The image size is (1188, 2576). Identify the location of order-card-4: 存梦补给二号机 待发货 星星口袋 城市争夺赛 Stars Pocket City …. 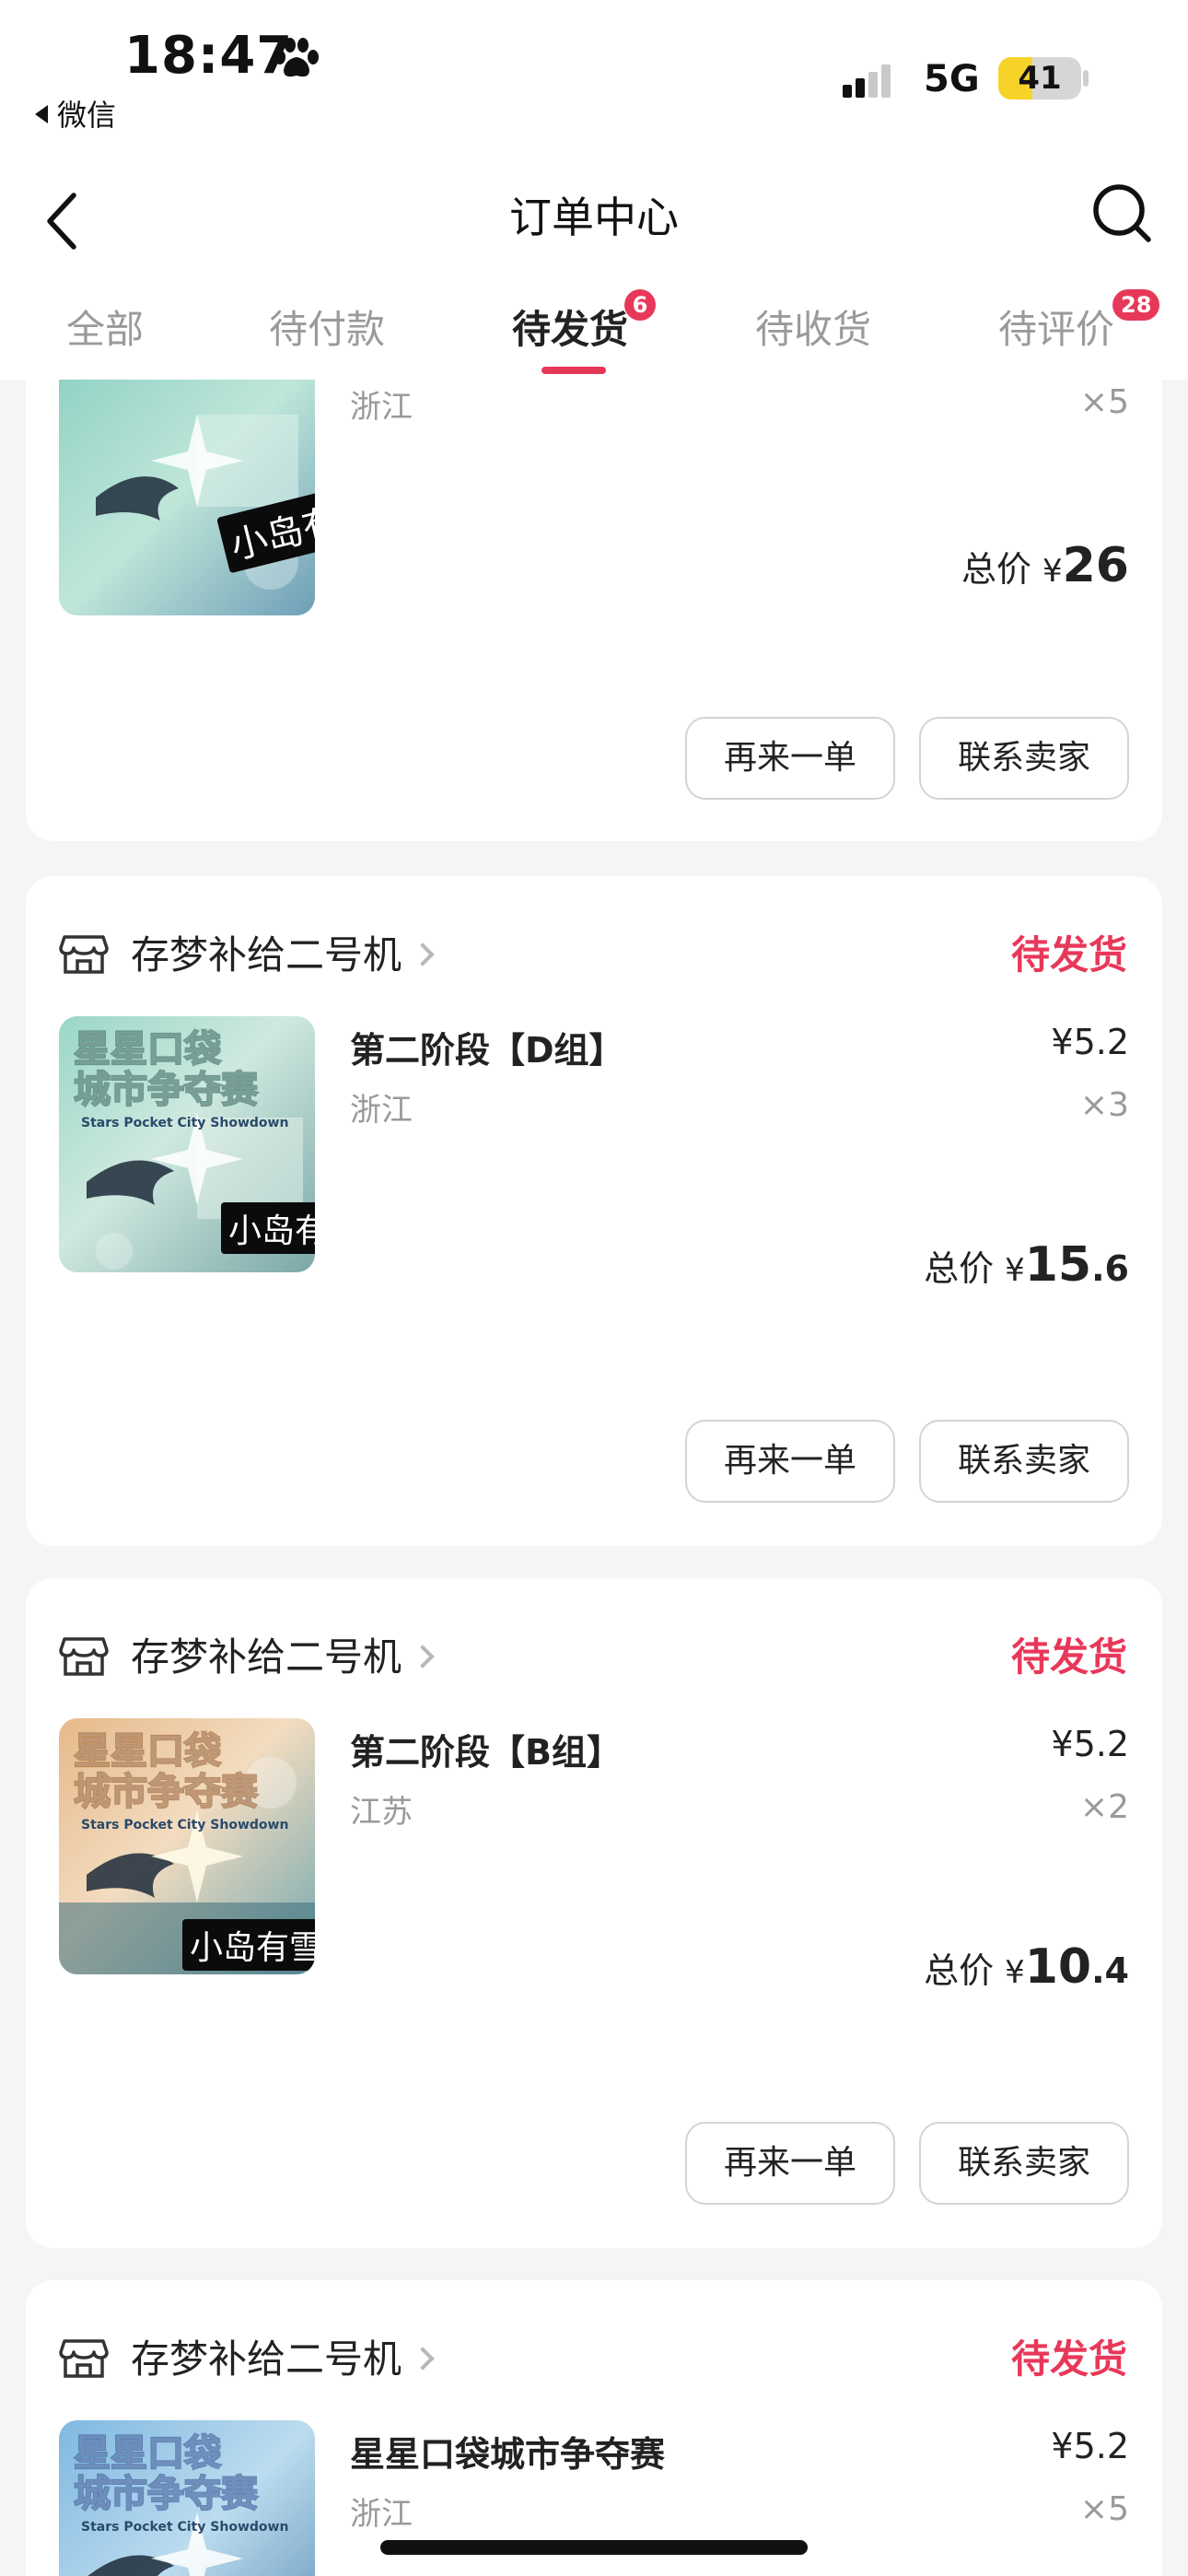
(594, 2428).